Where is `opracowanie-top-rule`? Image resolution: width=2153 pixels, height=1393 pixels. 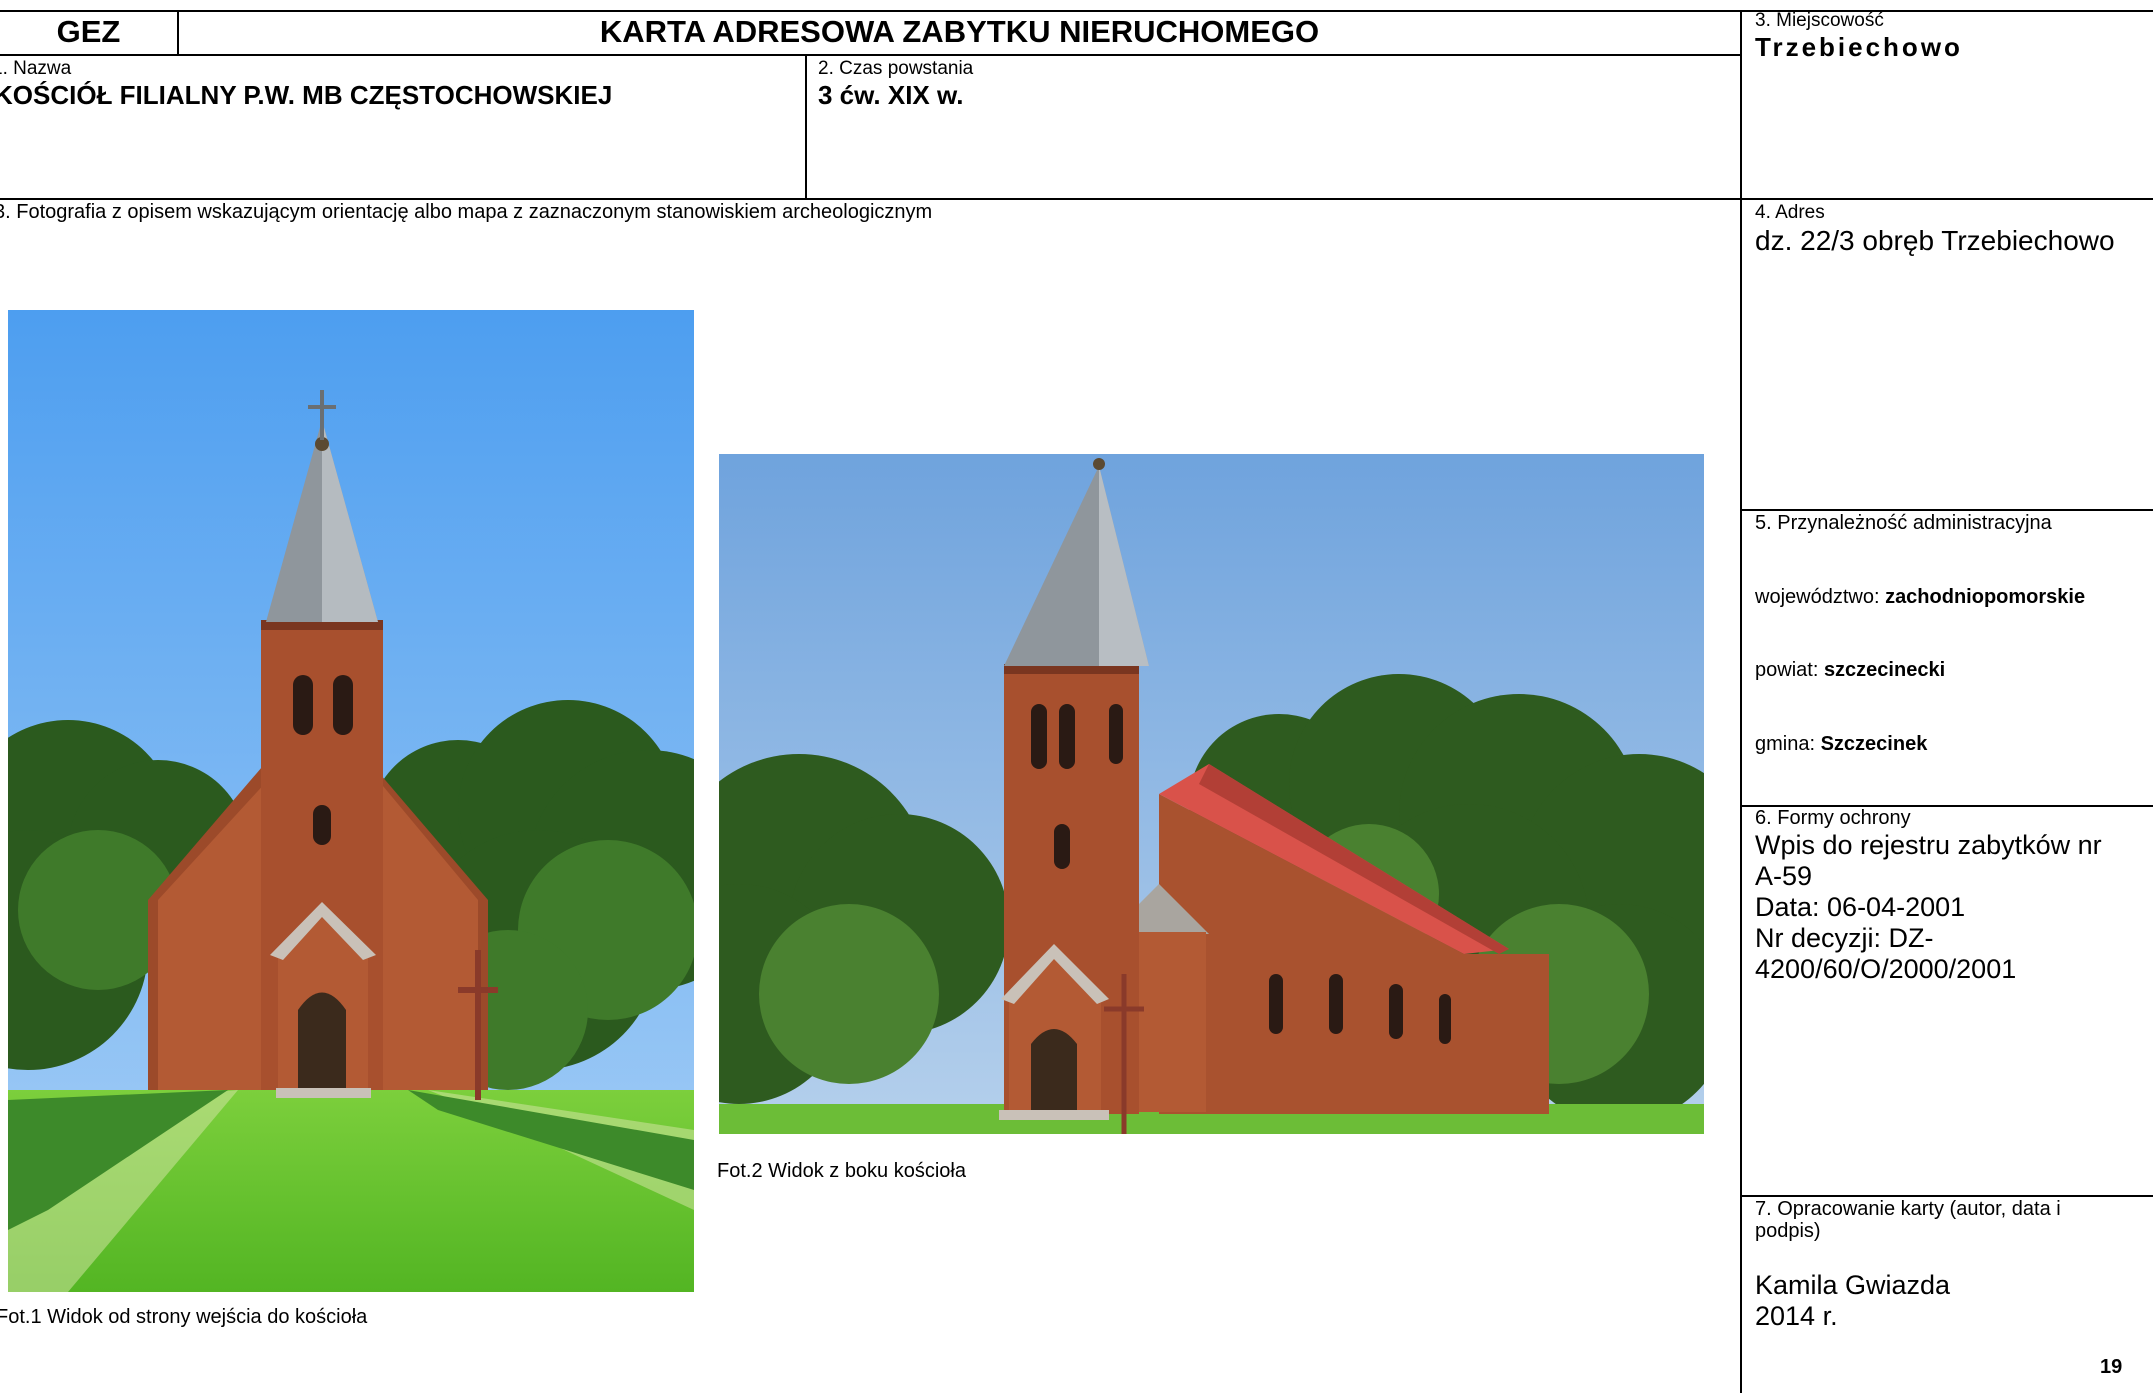 opracowanie-top-rule is located at coordinates (1947, 1196).